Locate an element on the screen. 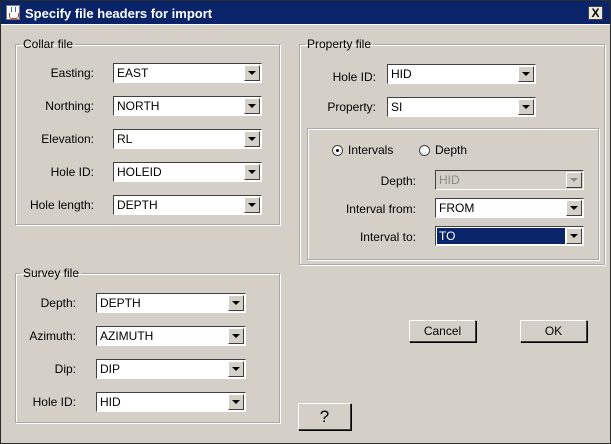 This screenshot has height=444, width=611. help-button: ? is located at coordinates (324, 416).